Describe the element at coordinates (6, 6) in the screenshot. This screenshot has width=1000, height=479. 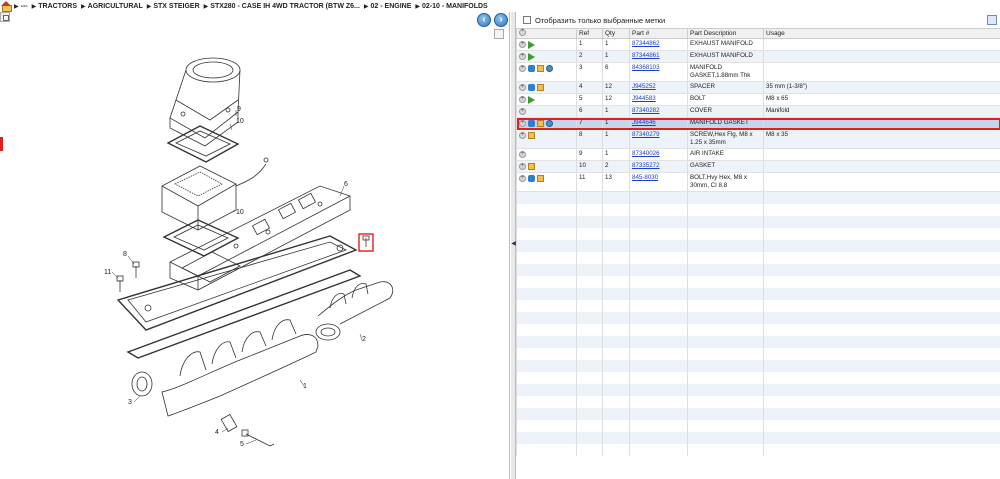
I see `home-icon` at that location.